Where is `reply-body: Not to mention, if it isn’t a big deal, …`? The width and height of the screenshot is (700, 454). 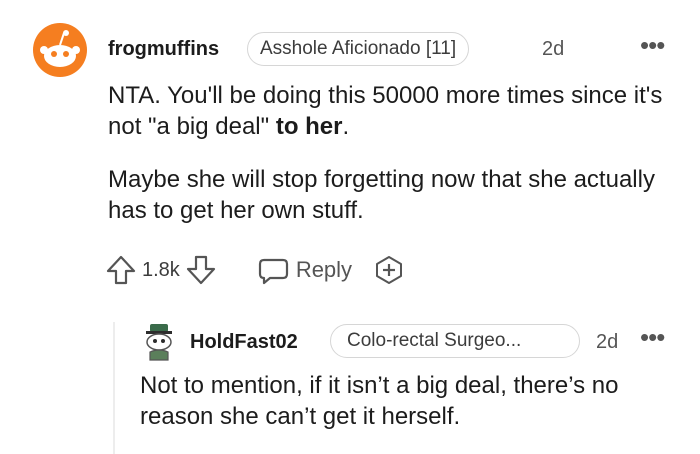
reply-body: Not to mention, if it isn’t a big deal, … is located at coordinates (379, 401).